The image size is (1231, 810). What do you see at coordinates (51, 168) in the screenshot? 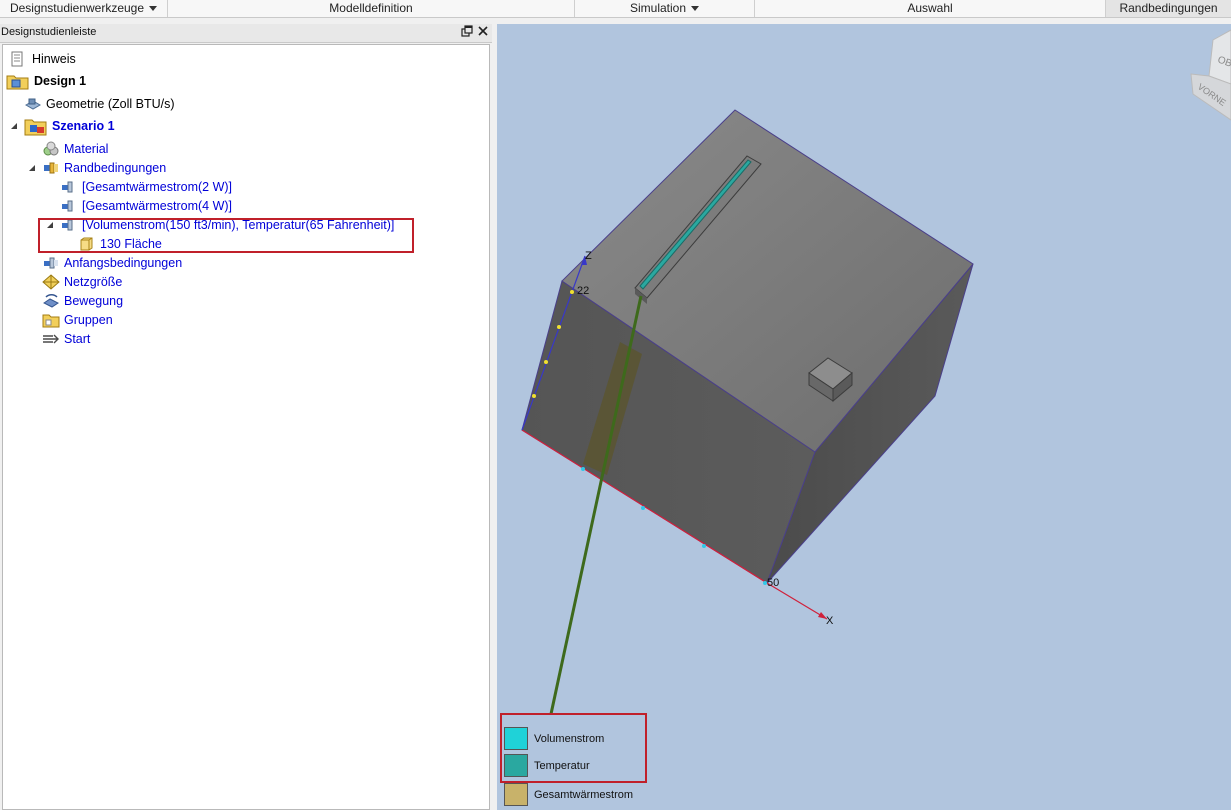
I see `boundary-conditions-icon` at bounding box center [51, 168].